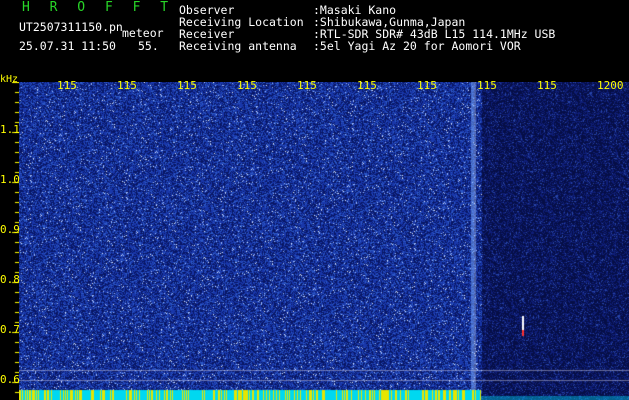 The height and width of the screenshot is (400, 629). I want to click on time-axis: 115 115 115 115 115 115 115 115 115 1200, so click(314, 86).